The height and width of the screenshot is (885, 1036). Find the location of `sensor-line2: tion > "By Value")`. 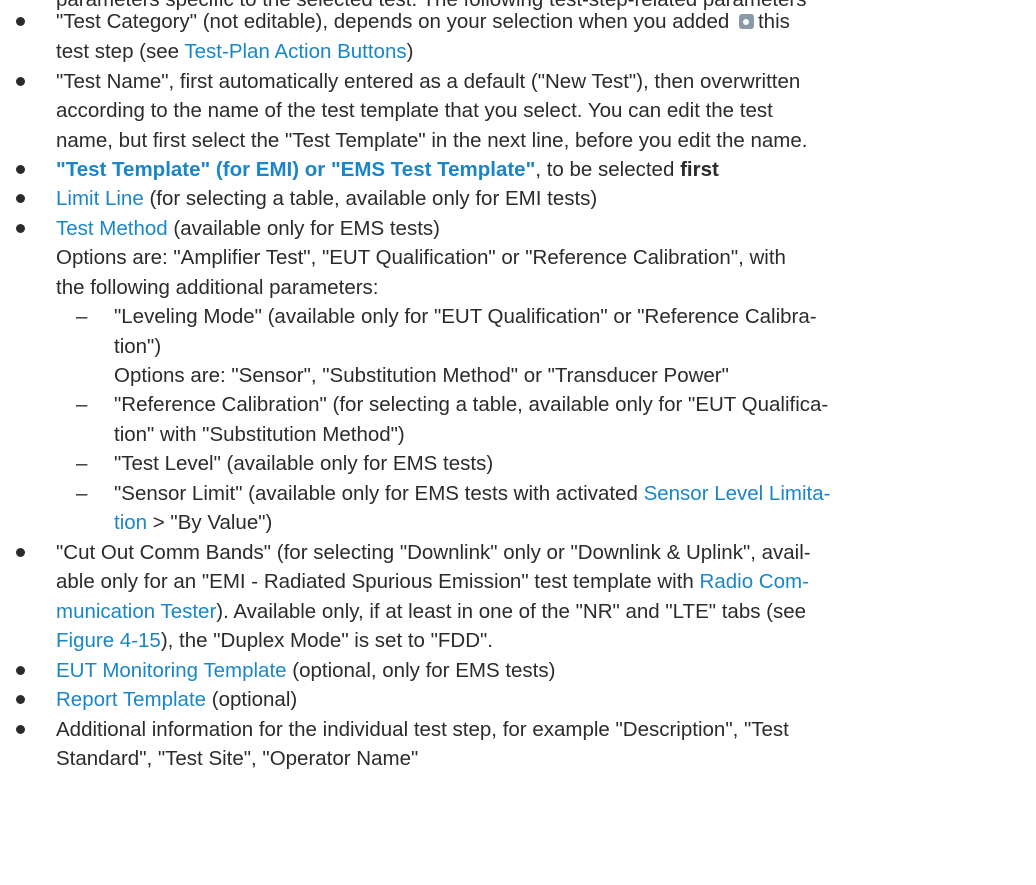

sensor-line2: tion > "By Value") is located at coordinates (193, 523).